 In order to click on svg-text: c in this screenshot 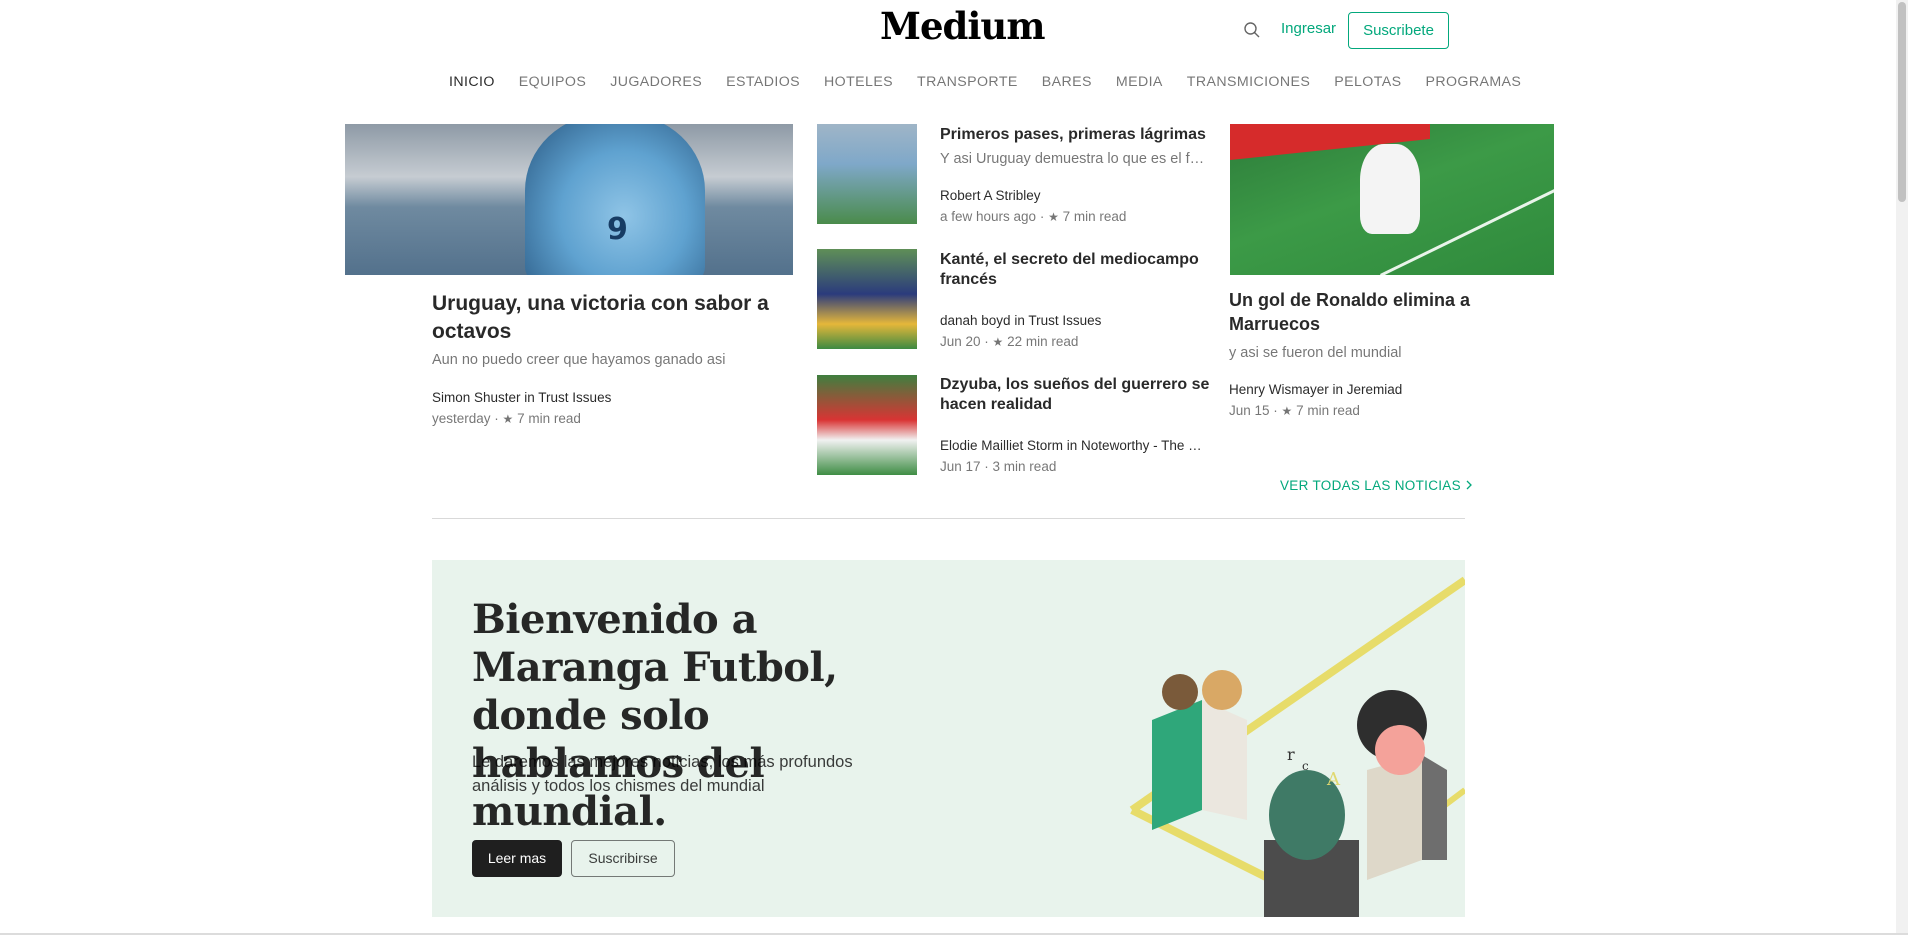, I will do `click(1305, 766)`.